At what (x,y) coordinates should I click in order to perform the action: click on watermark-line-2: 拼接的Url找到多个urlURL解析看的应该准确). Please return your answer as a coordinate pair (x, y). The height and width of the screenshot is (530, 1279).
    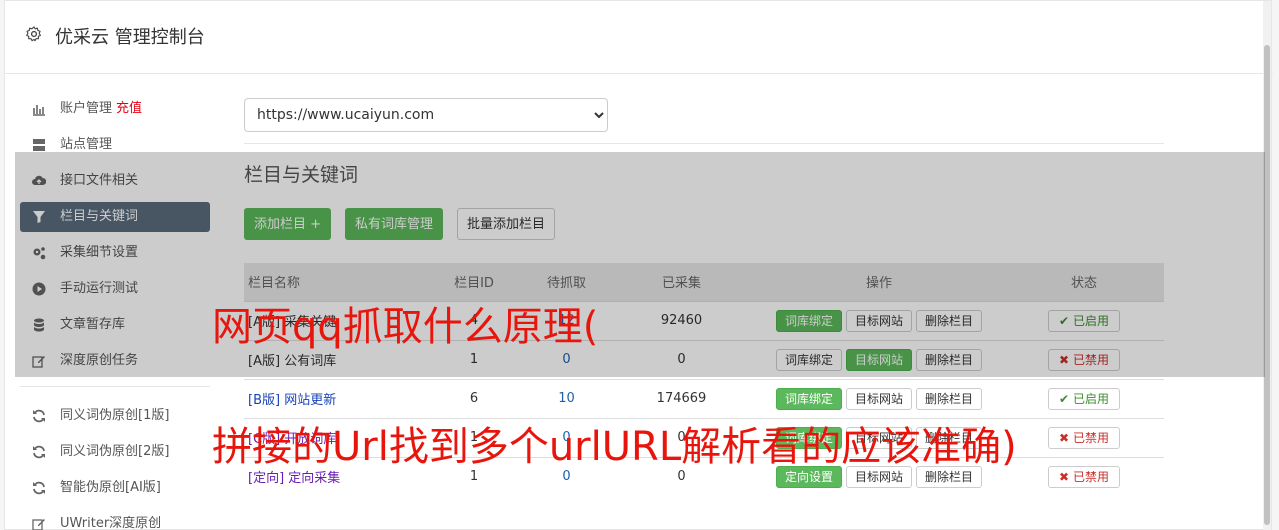
    Looking at the image, I should click on (614, 447).